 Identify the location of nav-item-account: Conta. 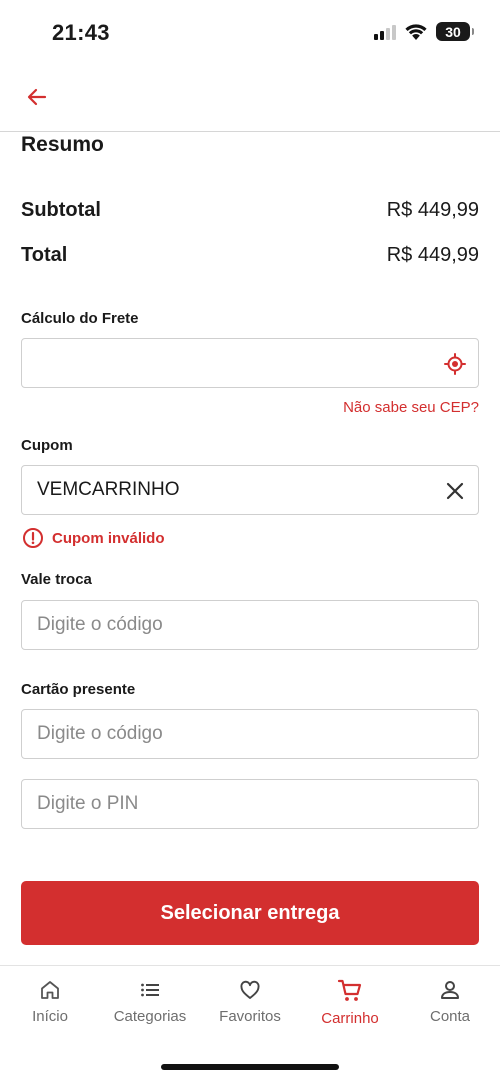
(450, 1001).